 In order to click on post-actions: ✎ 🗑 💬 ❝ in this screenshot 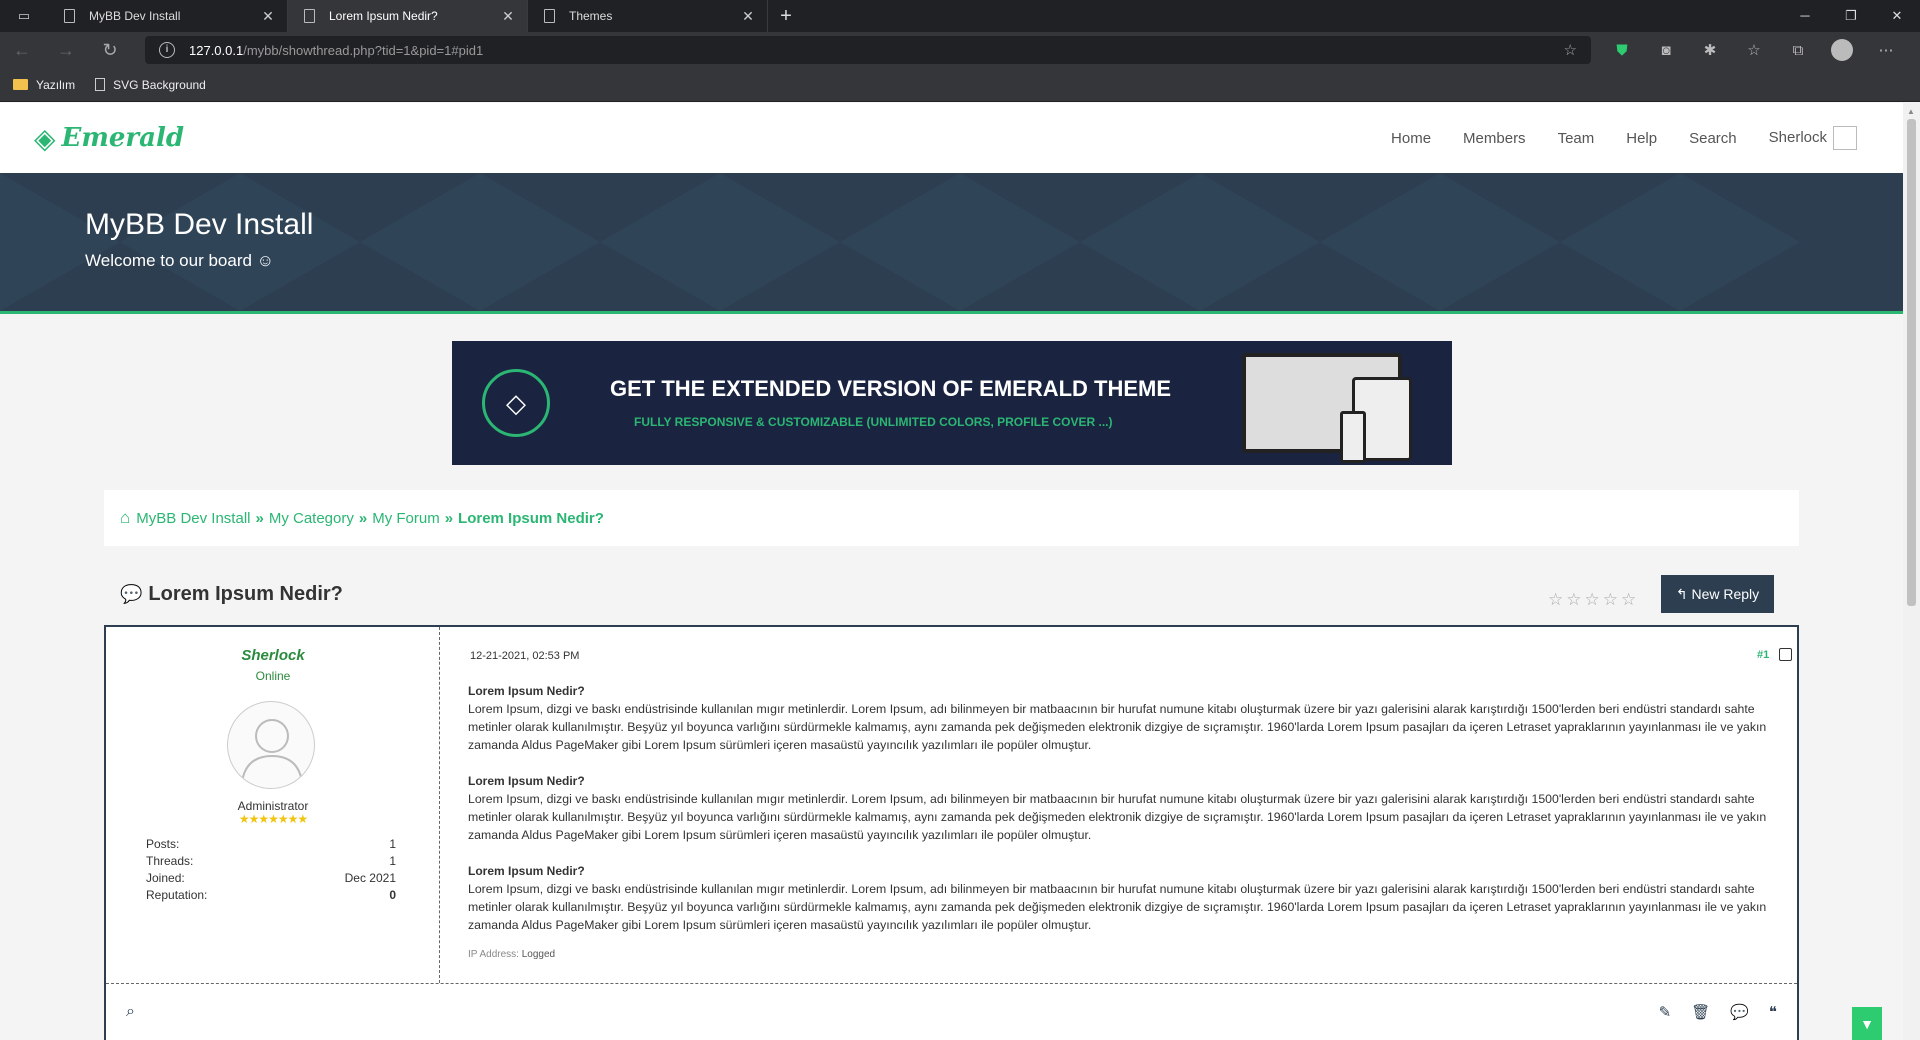, I will do `click(1708, 1012)`.